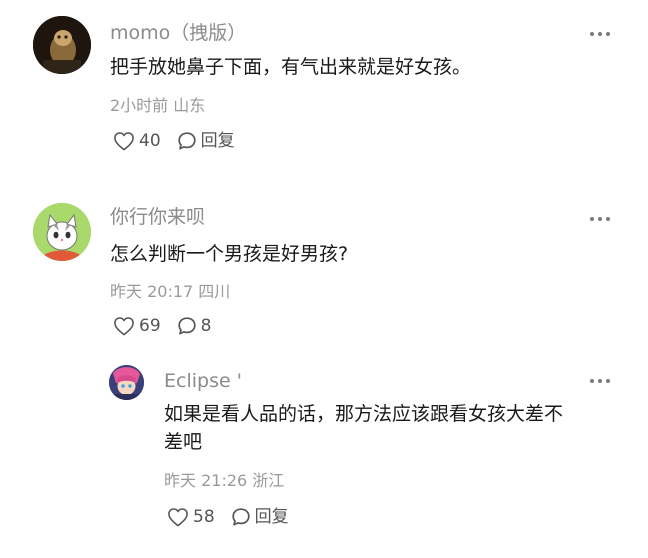 The image size is (648, 558). Describe the element at coordinates (228, 517) in the screenshot. I see `reply-actions: 58 回复` at that location.